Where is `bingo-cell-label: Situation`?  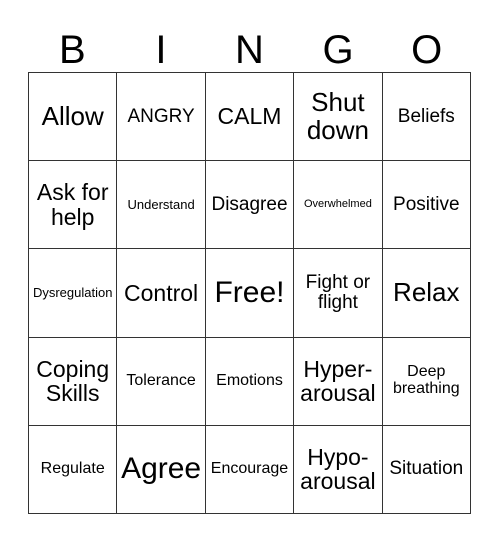
bingo-cell-label: Situation is located at coordinates (426, 469).